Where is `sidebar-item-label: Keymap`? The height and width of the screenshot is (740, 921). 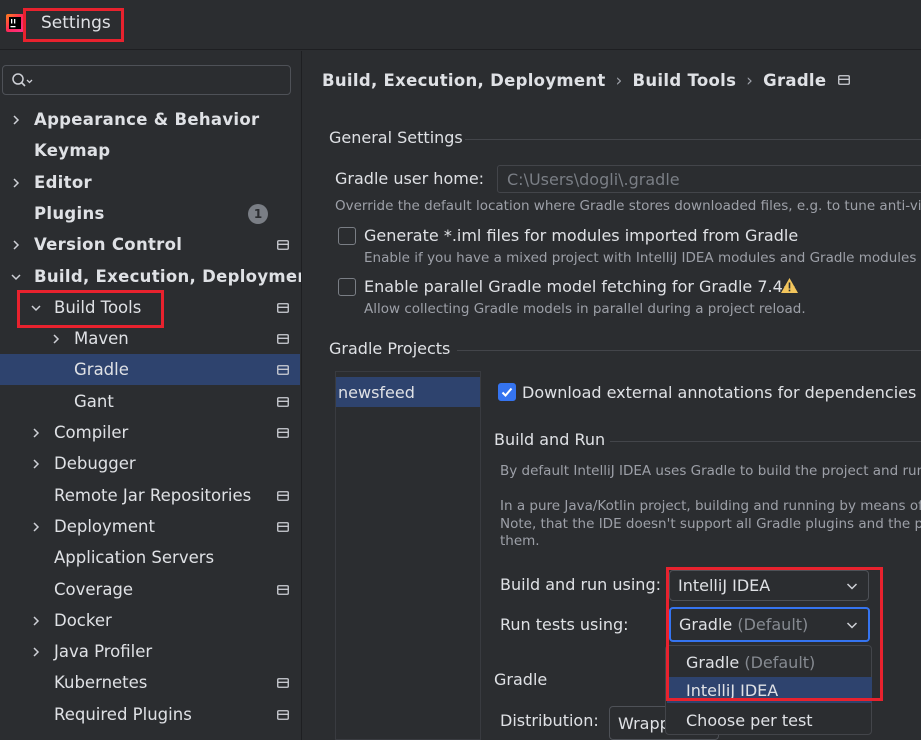
sidebar-item-label: Keymap is located at coordinates (72, 150).